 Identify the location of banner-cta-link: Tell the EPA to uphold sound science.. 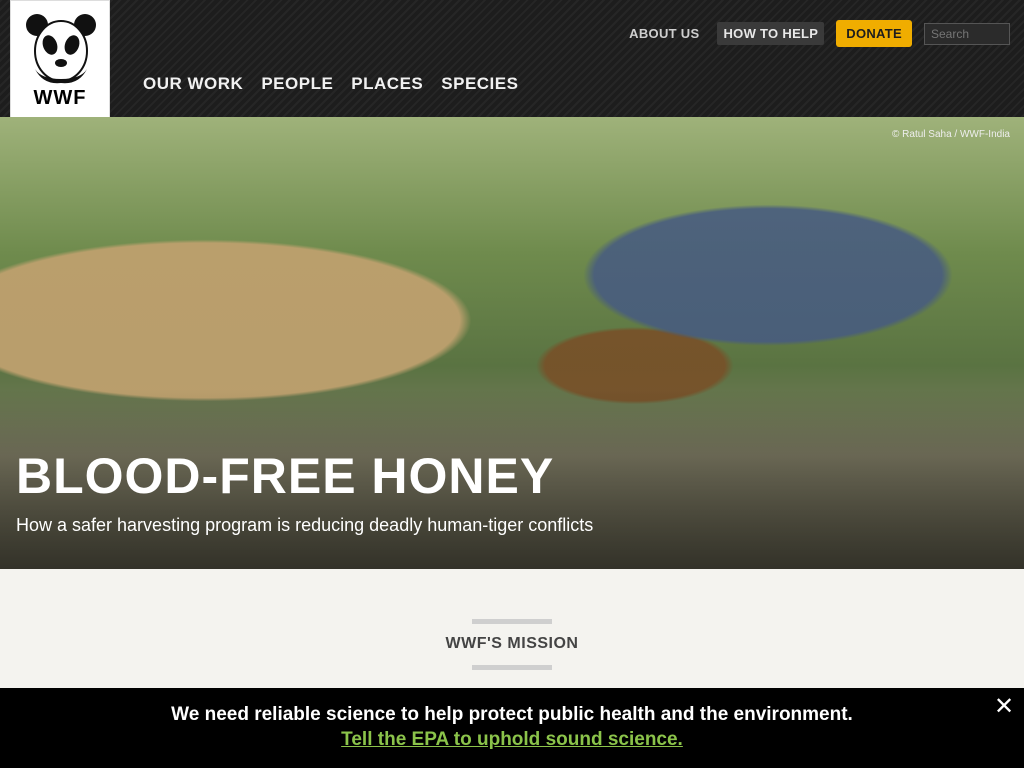
(512, 739).